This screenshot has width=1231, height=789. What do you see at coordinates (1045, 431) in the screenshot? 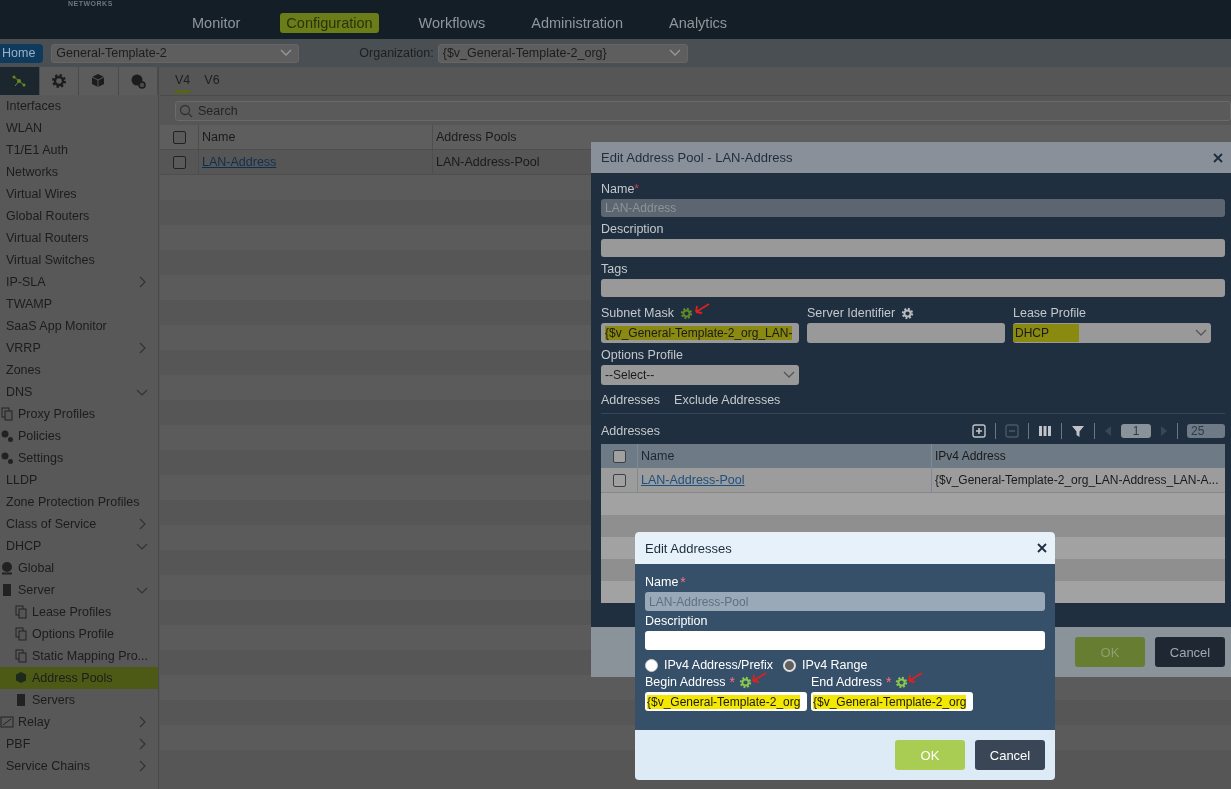
I see `columns-icon` at bounding box center [1045, 431].